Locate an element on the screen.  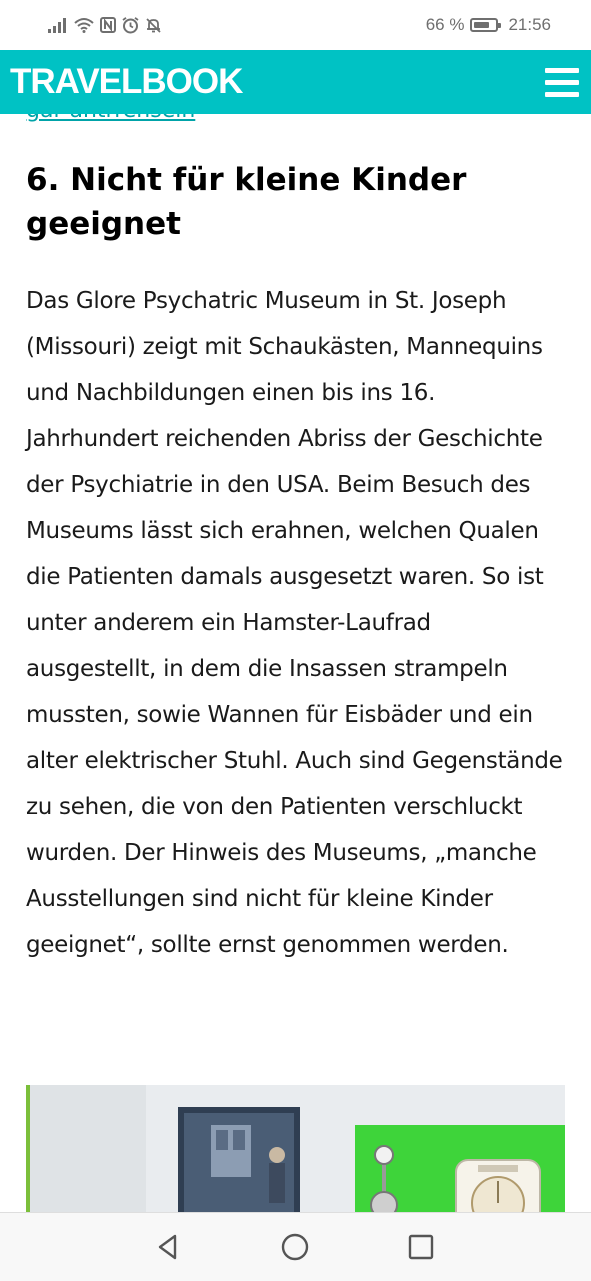
signal-icon is located at coordinates (57, 25).